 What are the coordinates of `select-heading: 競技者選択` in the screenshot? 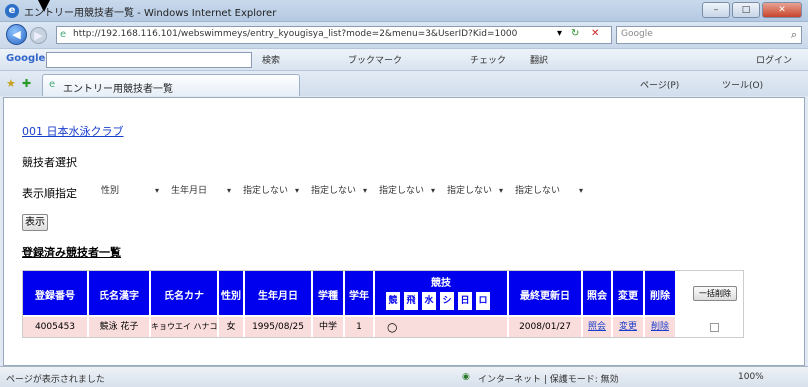 It's located at (49, 162).